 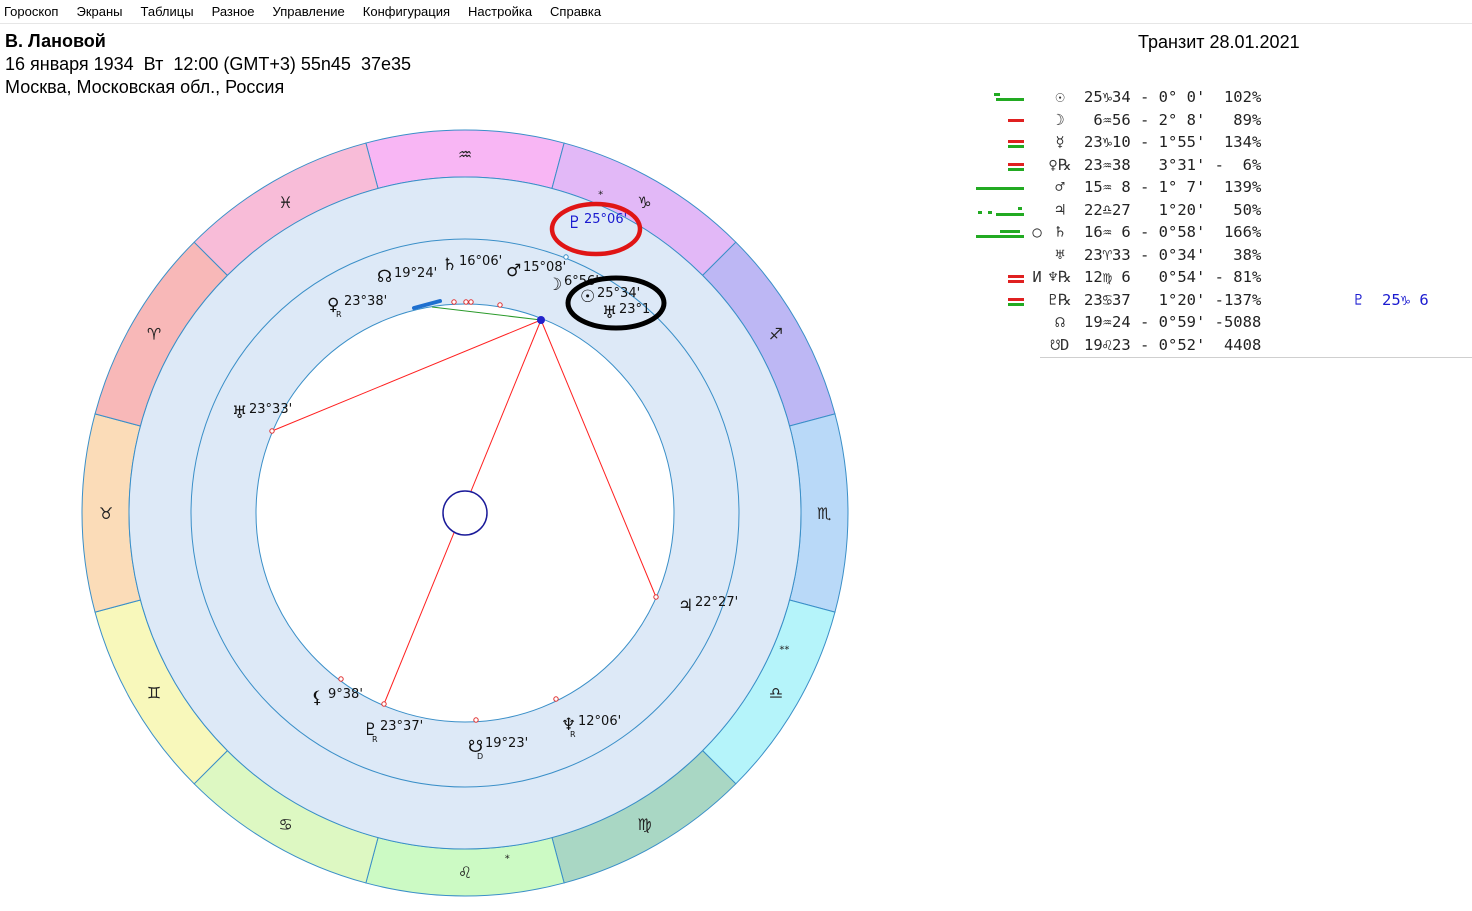 What do you see at coordinates (609, 313) in the screenshot?
I see `uranus-symbol-icon: ♅` at bounding box center [609, 313].